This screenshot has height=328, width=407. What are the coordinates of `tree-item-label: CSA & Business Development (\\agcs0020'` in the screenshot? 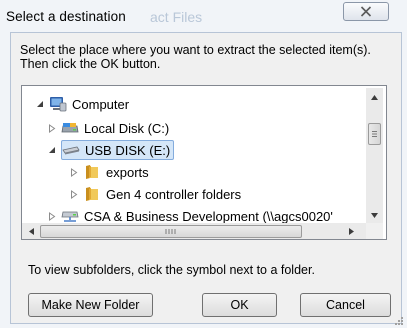 It's located at (208, 216).